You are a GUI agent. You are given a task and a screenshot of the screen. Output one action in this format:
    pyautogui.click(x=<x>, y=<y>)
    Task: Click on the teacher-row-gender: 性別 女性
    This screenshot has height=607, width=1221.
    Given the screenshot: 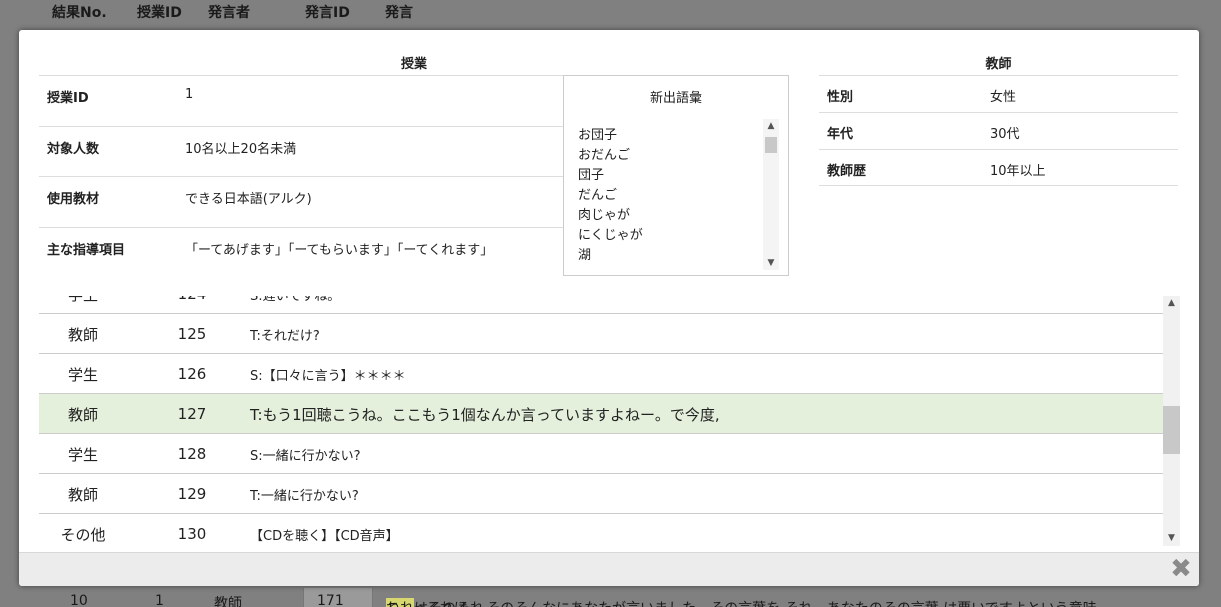 What is the action you would take?
    pyautogui.click(x=998, y=93)
    